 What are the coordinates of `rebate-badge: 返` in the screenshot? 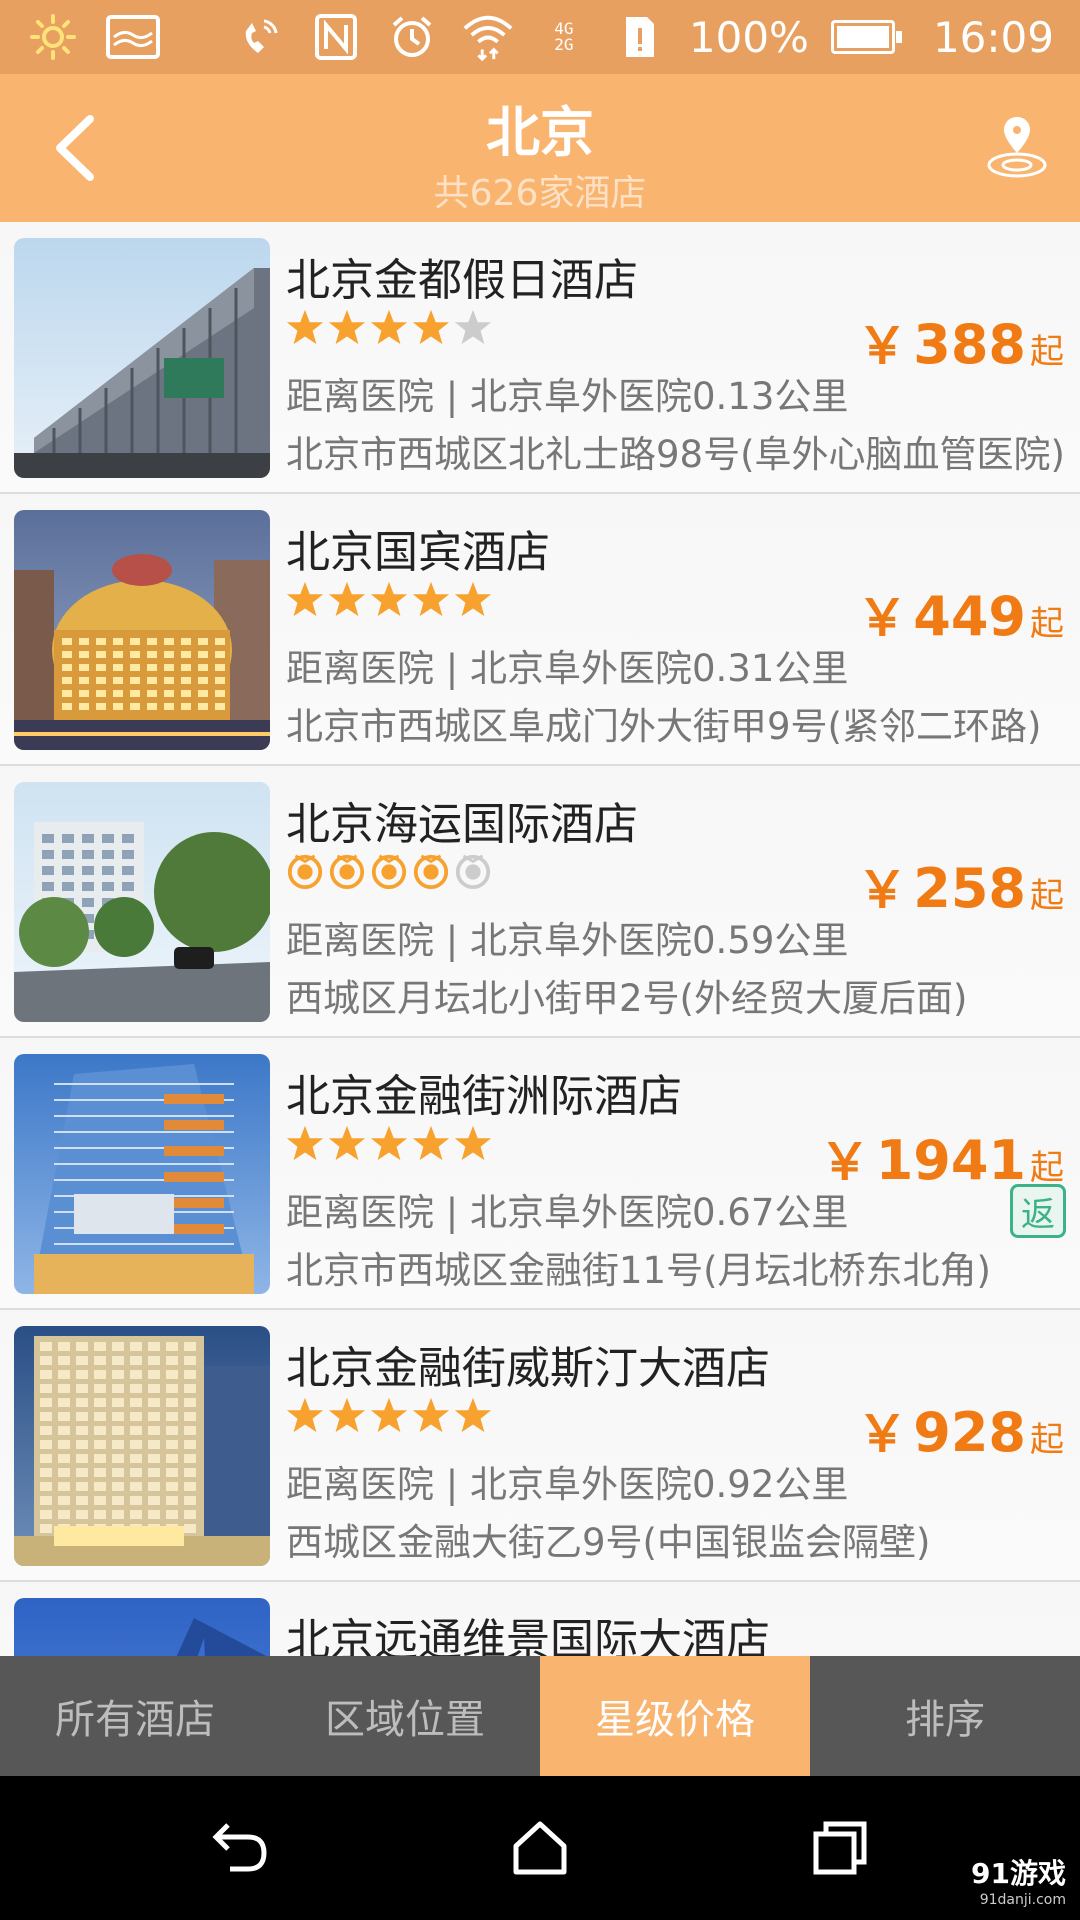 It's located at (1038, 1211).